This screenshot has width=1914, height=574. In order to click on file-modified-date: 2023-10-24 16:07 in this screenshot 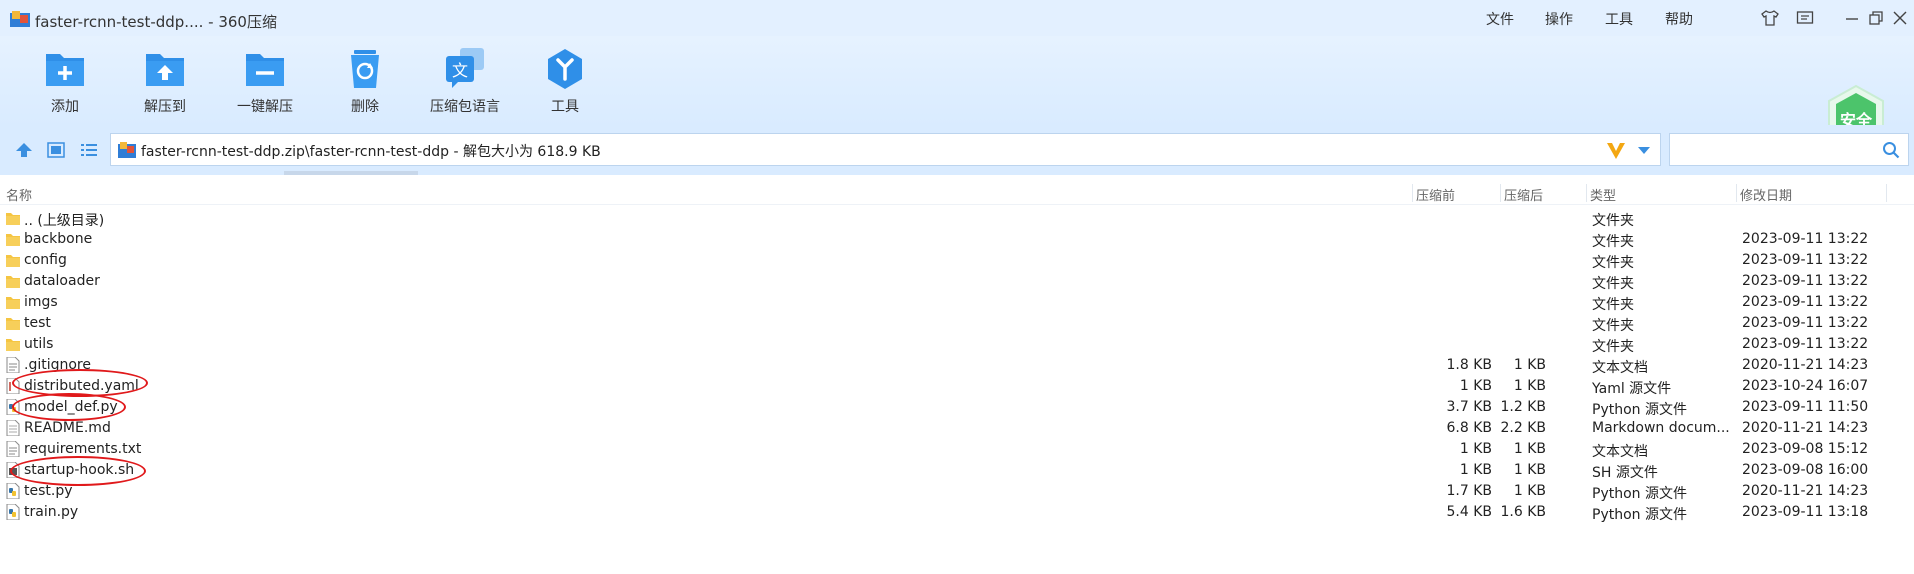, I will do `click(1805, 386)`.